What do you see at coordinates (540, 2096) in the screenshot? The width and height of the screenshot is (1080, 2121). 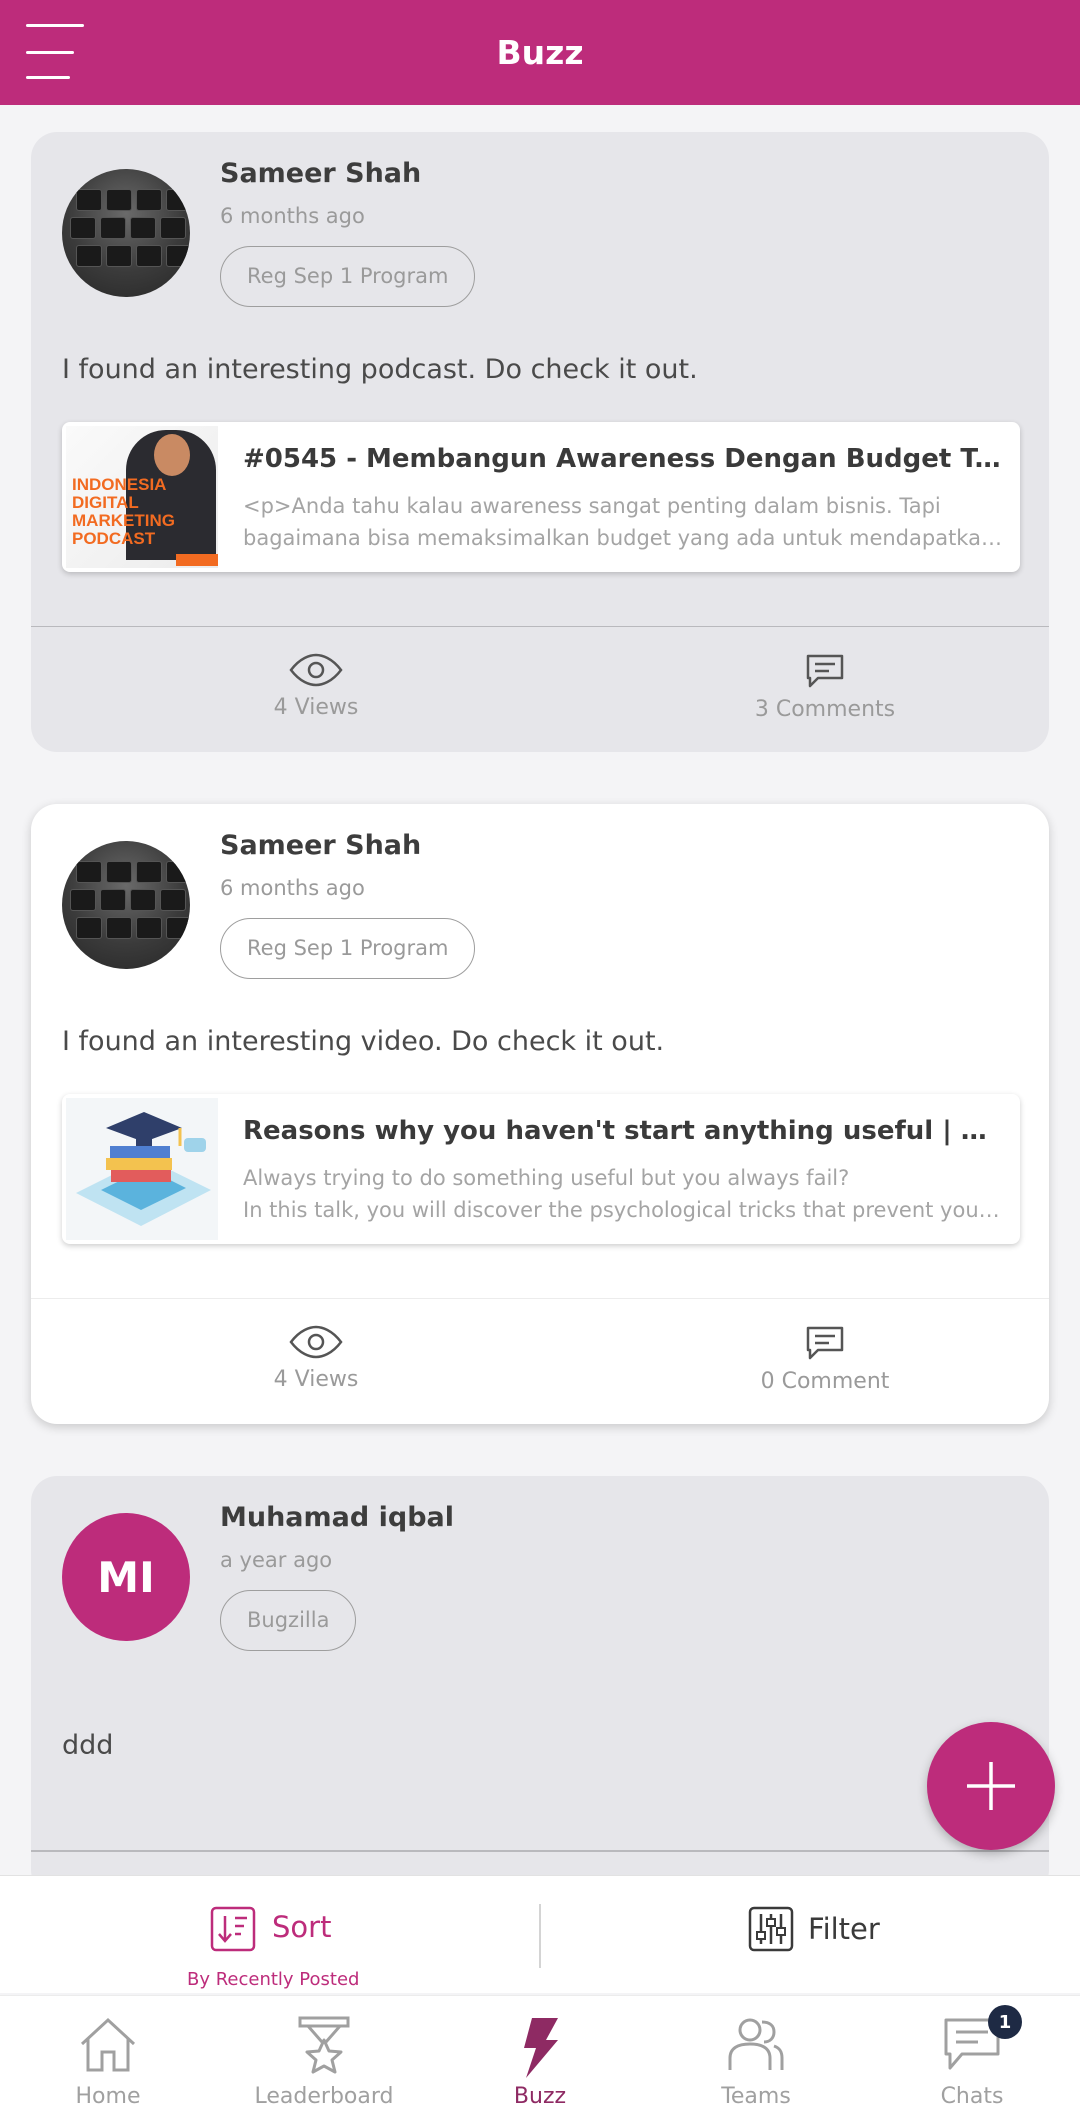 I see `tab-label: Buzz` at bounding box center [540, 2096].